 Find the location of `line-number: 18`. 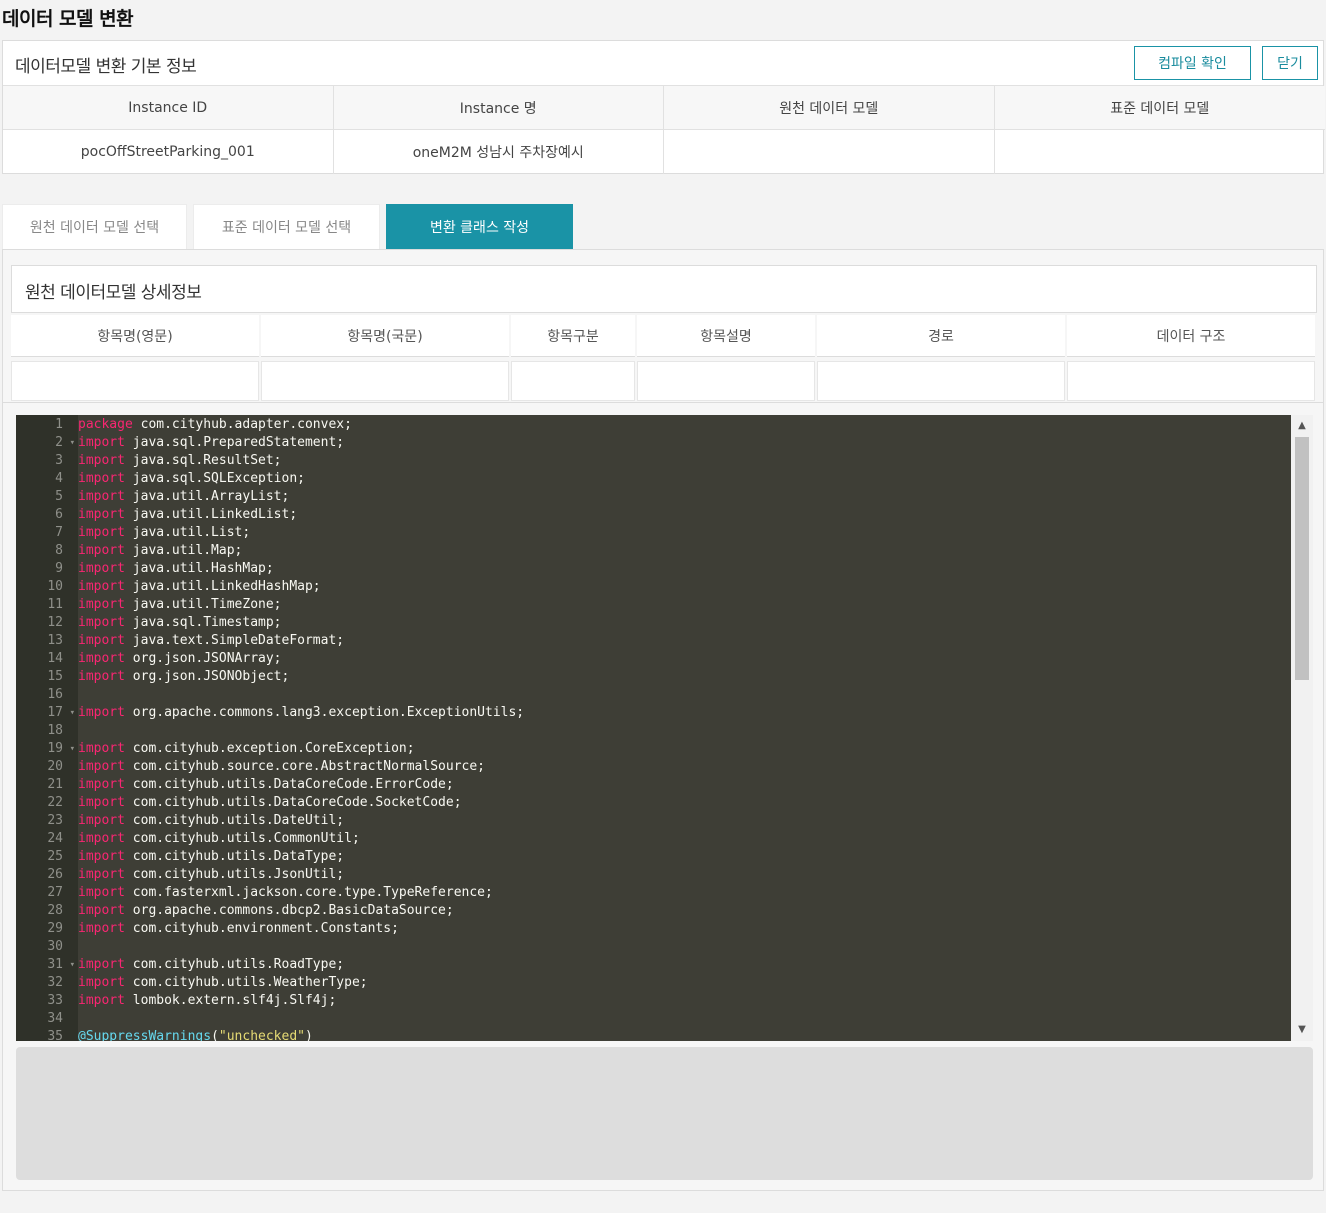

line-number: 18 is located at coordinates (55, 730).